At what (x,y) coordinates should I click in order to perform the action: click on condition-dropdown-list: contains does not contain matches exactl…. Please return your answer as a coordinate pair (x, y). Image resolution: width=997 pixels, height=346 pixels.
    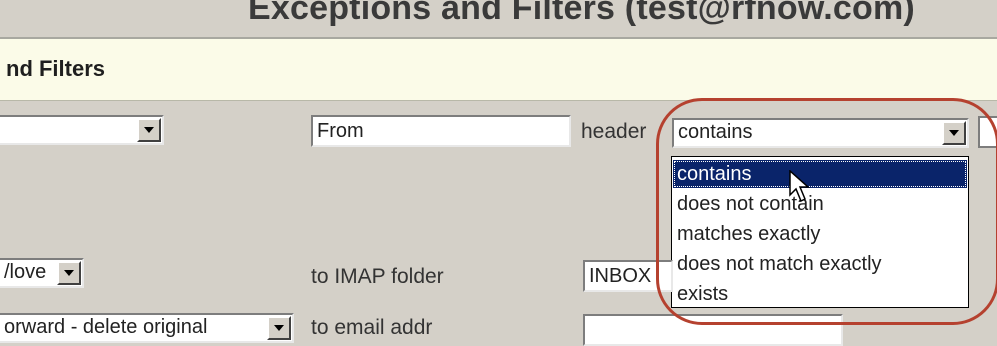
    Looking at the image, I should click on (820, 232).